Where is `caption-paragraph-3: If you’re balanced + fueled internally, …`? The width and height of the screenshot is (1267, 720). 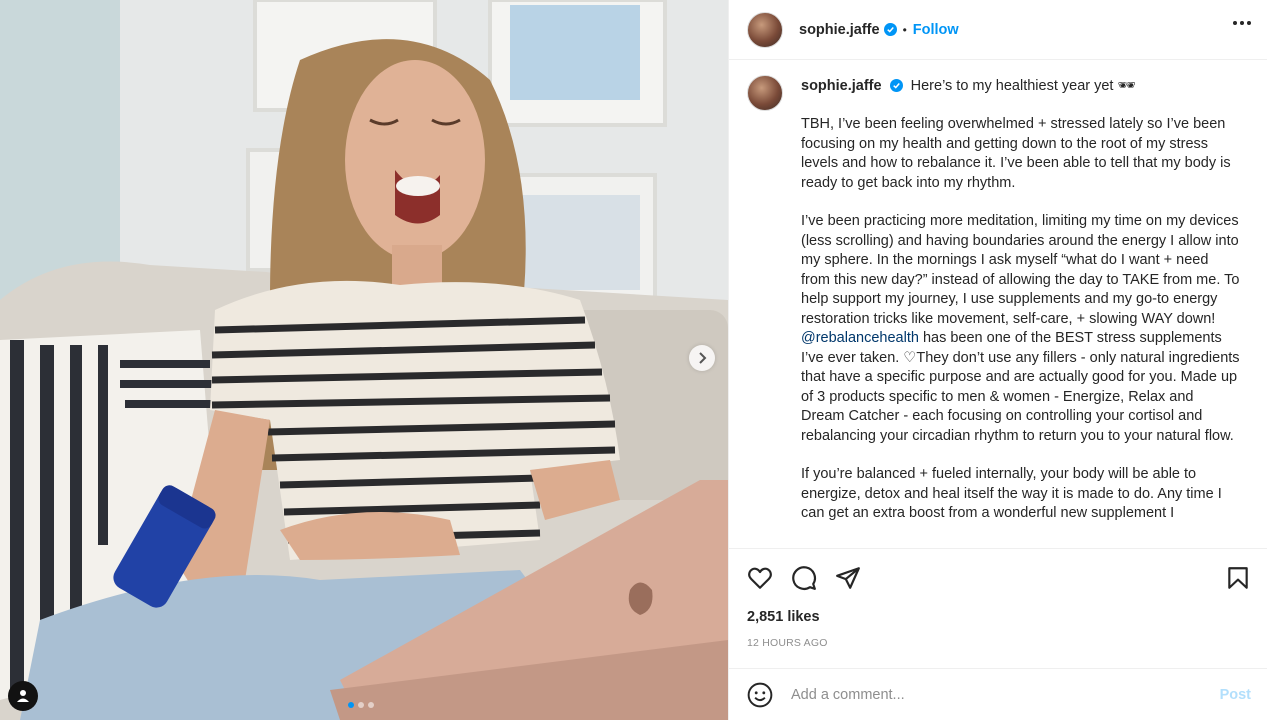 caption-paragraph-3: If you’re balanced + fueled internally, … is located at coordinates (1011, 493).